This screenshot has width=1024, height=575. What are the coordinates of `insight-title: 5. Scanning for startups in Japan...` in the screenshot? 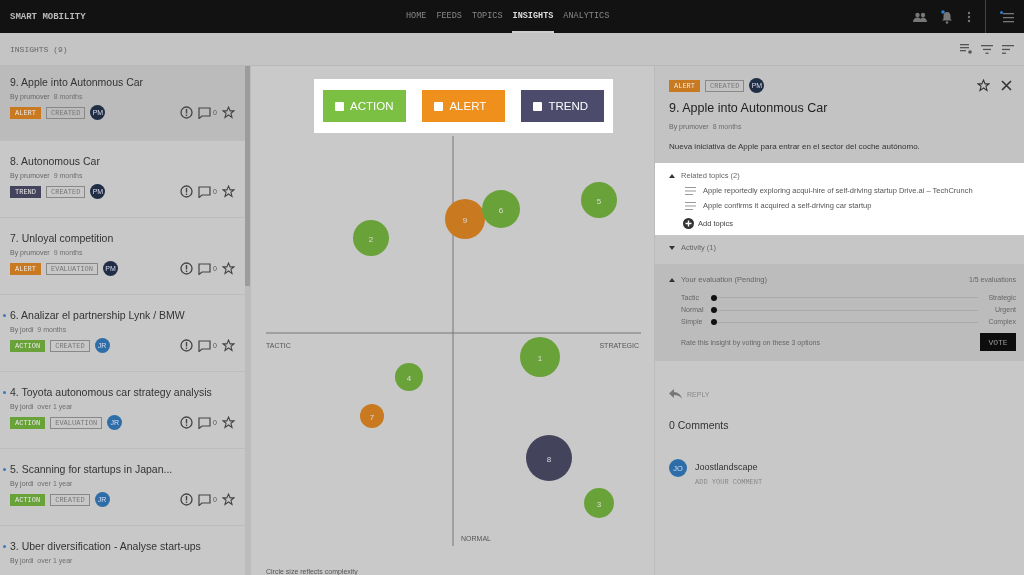 It's located at (91, 469).